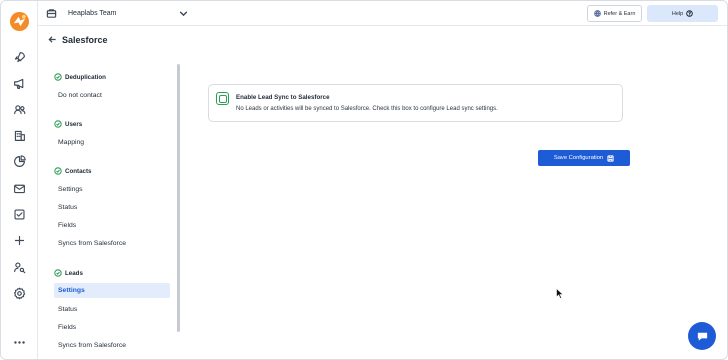 The height and width of the screenshot is (360, 728). What do you see at coordinates (382, 13) in the screenshot?
I see `top-header: Heaplabs Team Refer & Earn Help` at bounding box center [382, 13].